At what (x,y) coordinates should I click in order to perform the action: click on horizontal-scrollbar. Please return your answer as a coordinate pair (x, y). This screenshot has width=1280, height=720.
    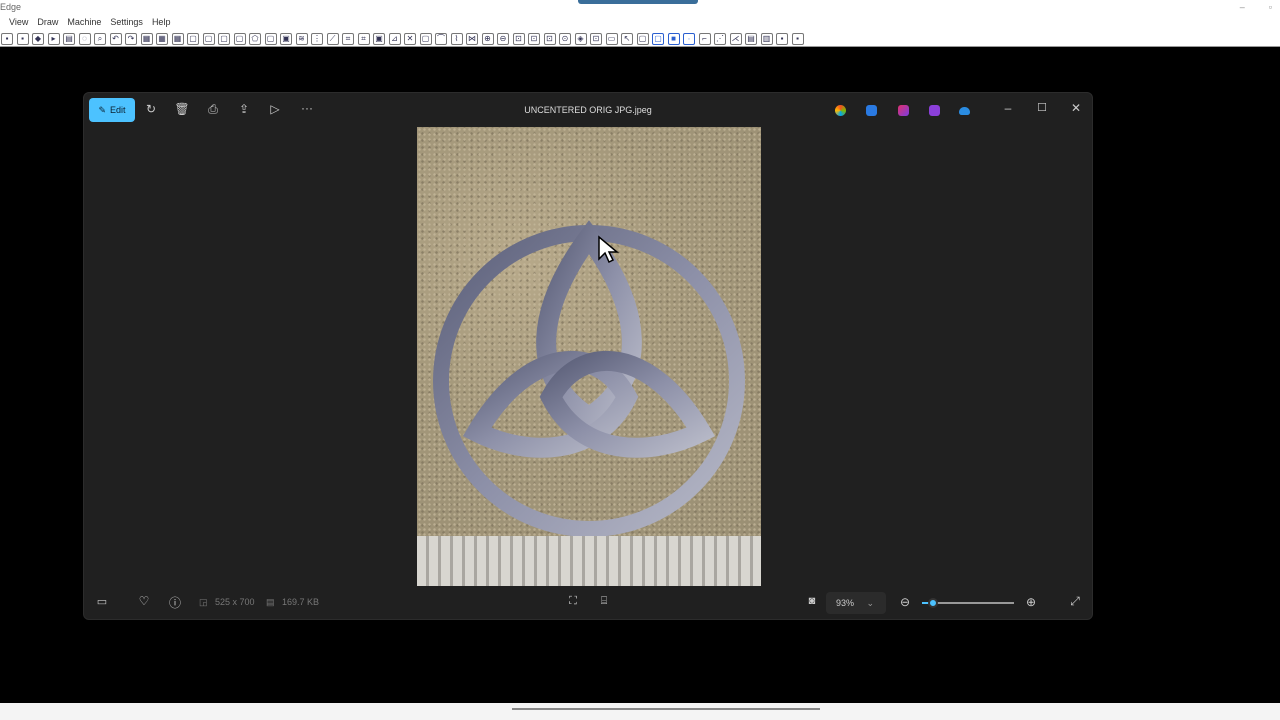
    Looking at the image, I should click on (666, 709).